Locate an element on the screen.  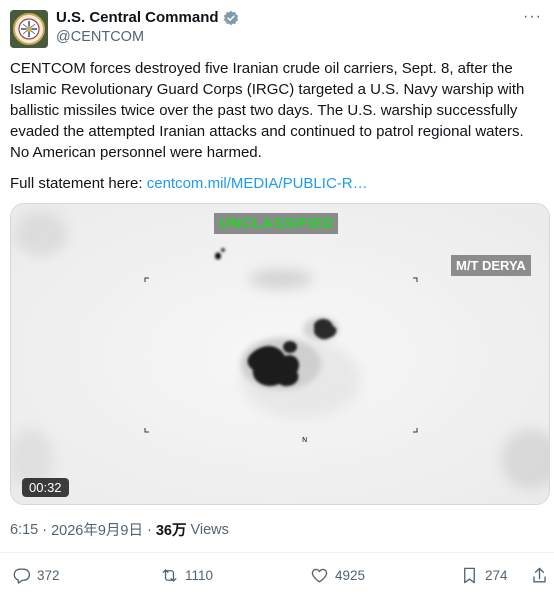
video-duration: 00:32 is located at coordinates (45, 487).